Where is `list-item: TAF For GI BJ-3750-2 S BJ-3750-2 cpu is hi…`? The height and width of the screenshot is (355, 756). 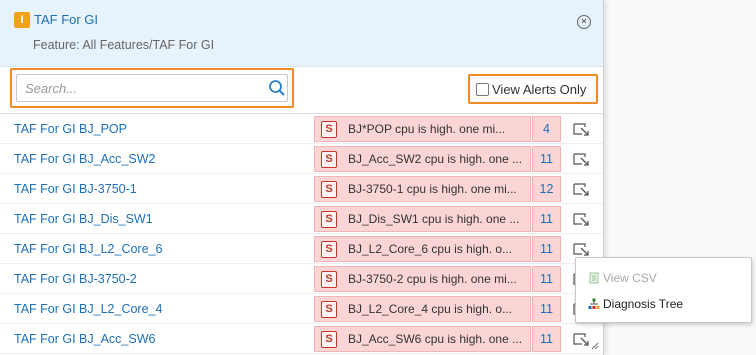
list-item: TAF For GI BJ-3750-2 S BJ-3750-2 cpu is hi… is located at coordinates (301, 279).